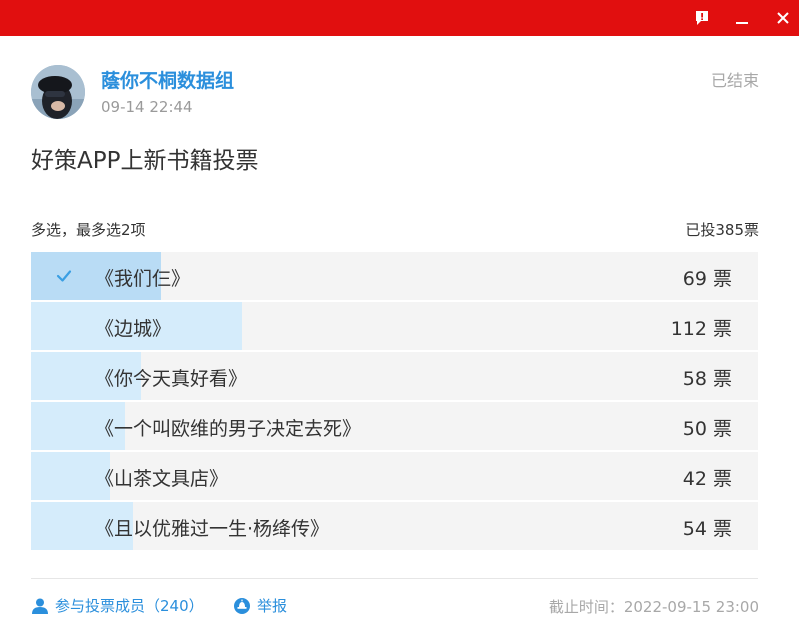  I want to click on title-bar, so click(399, 18).